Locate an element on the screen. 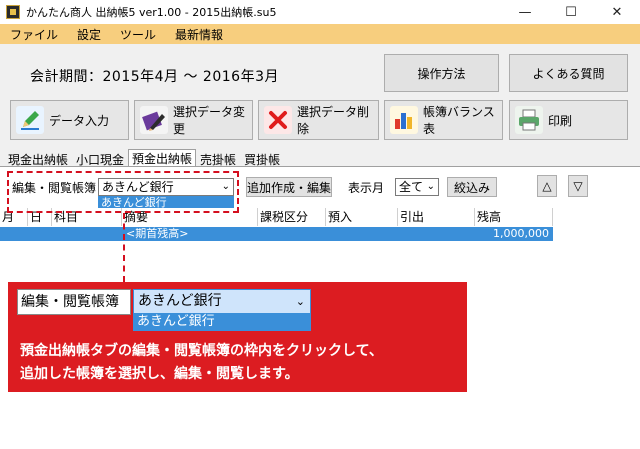  menu-file: ファイル is located at coordinates (33, 34).